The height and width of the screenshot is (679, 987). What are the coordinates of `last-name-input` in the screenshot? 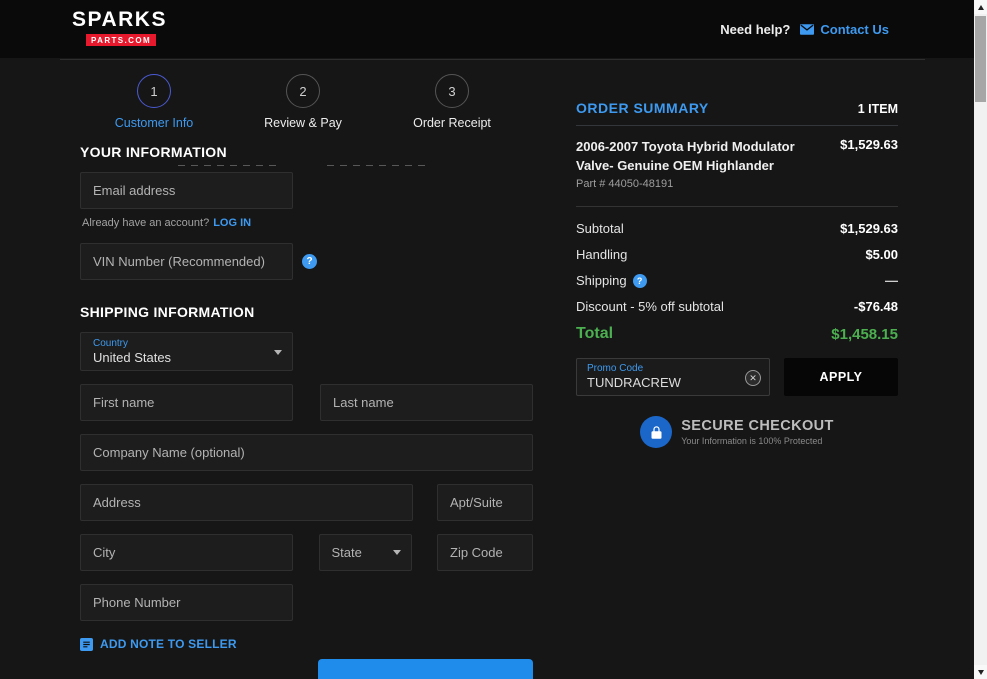 It's located at (426, 402).